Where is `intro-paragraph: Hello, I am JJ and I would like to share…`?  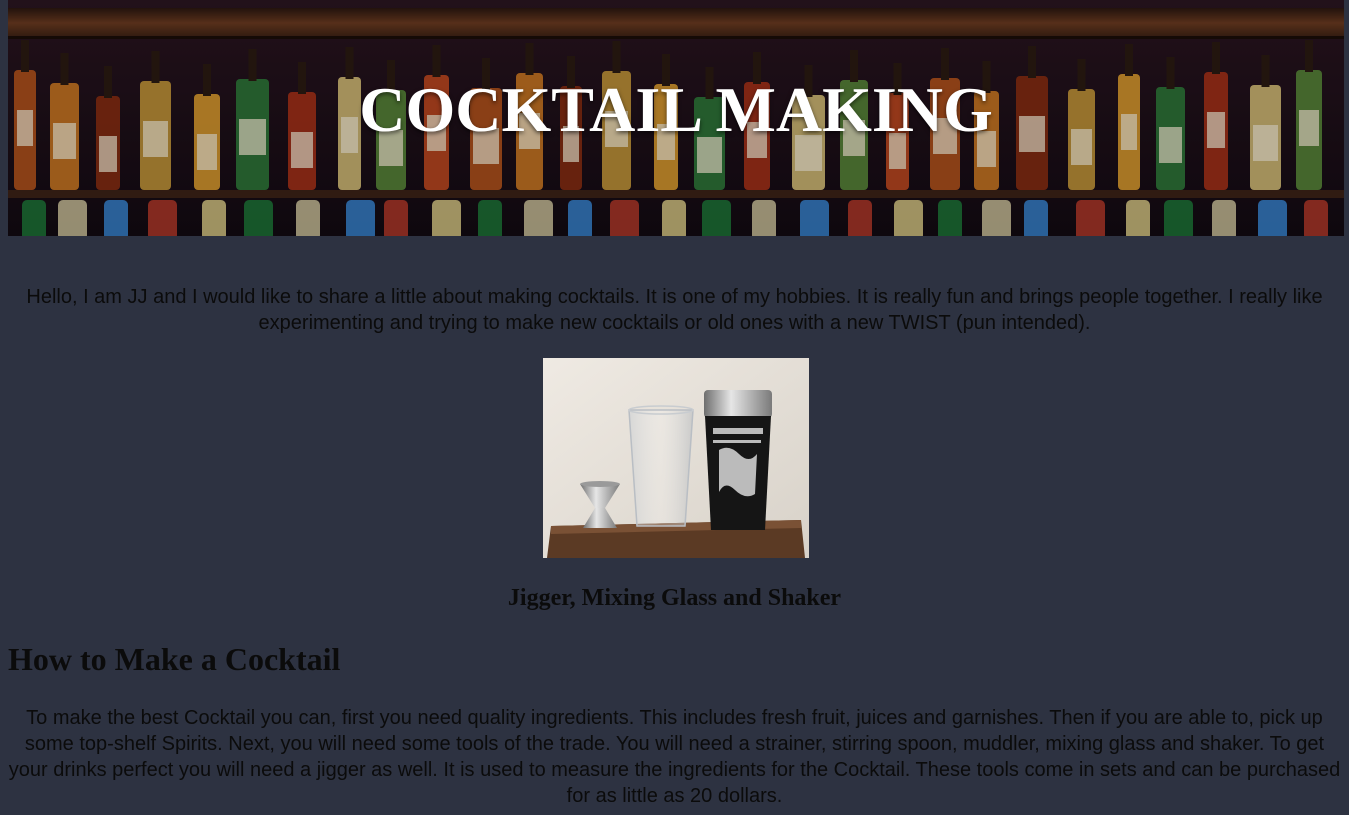
intro-paragraph: Hello, I am JJ and I would like to share… is located at coordinates (674, 310).